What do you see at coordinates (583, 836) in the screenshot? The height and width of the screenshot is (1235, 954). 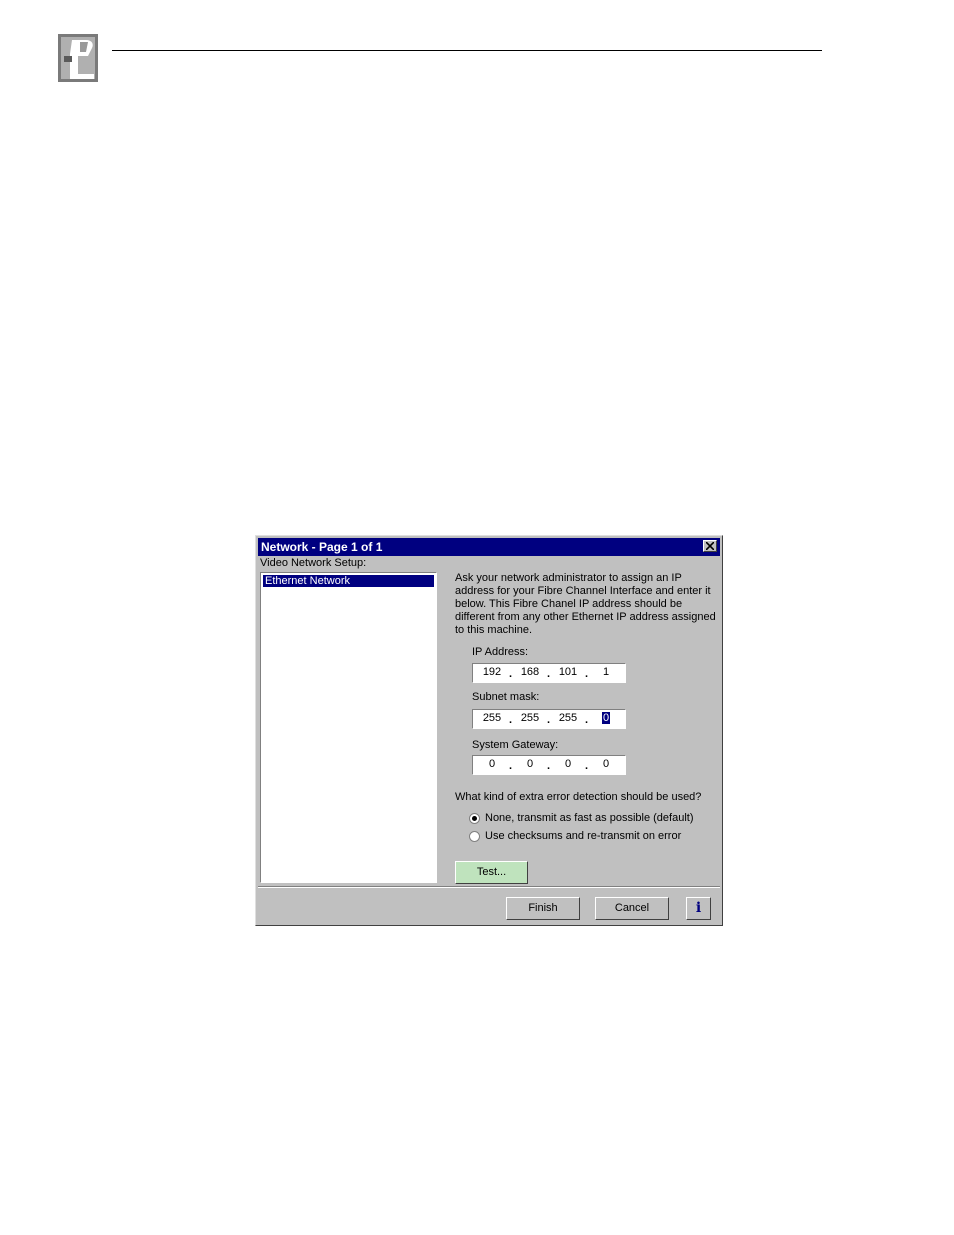 I see `radio-checksums-label: Use checksums and re-transmit on error` at bounding box center [583, 836].